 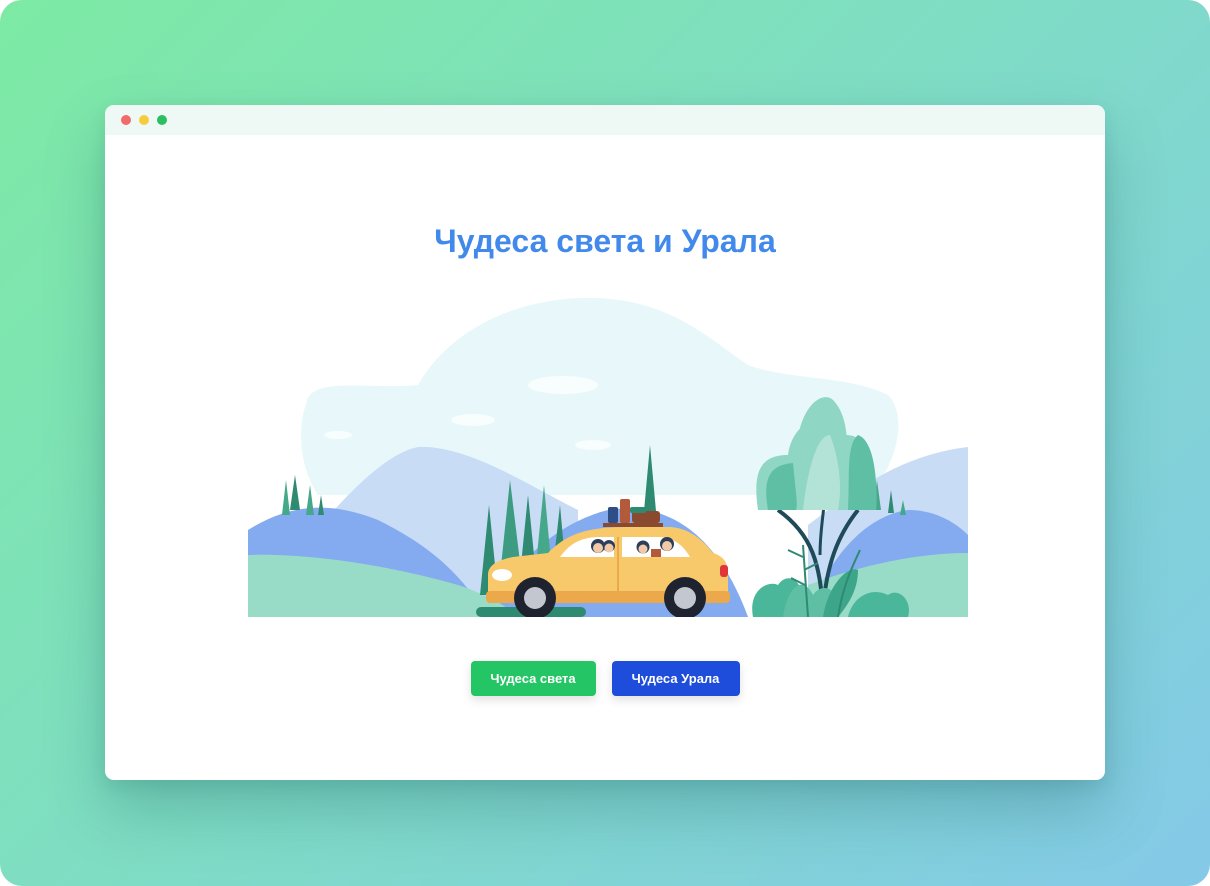 What do you see at coordinates (675, 678) in the screenshot?
I see `wonders-of-ural-button: Чудеса Урала` at bounding box center [675, 678].